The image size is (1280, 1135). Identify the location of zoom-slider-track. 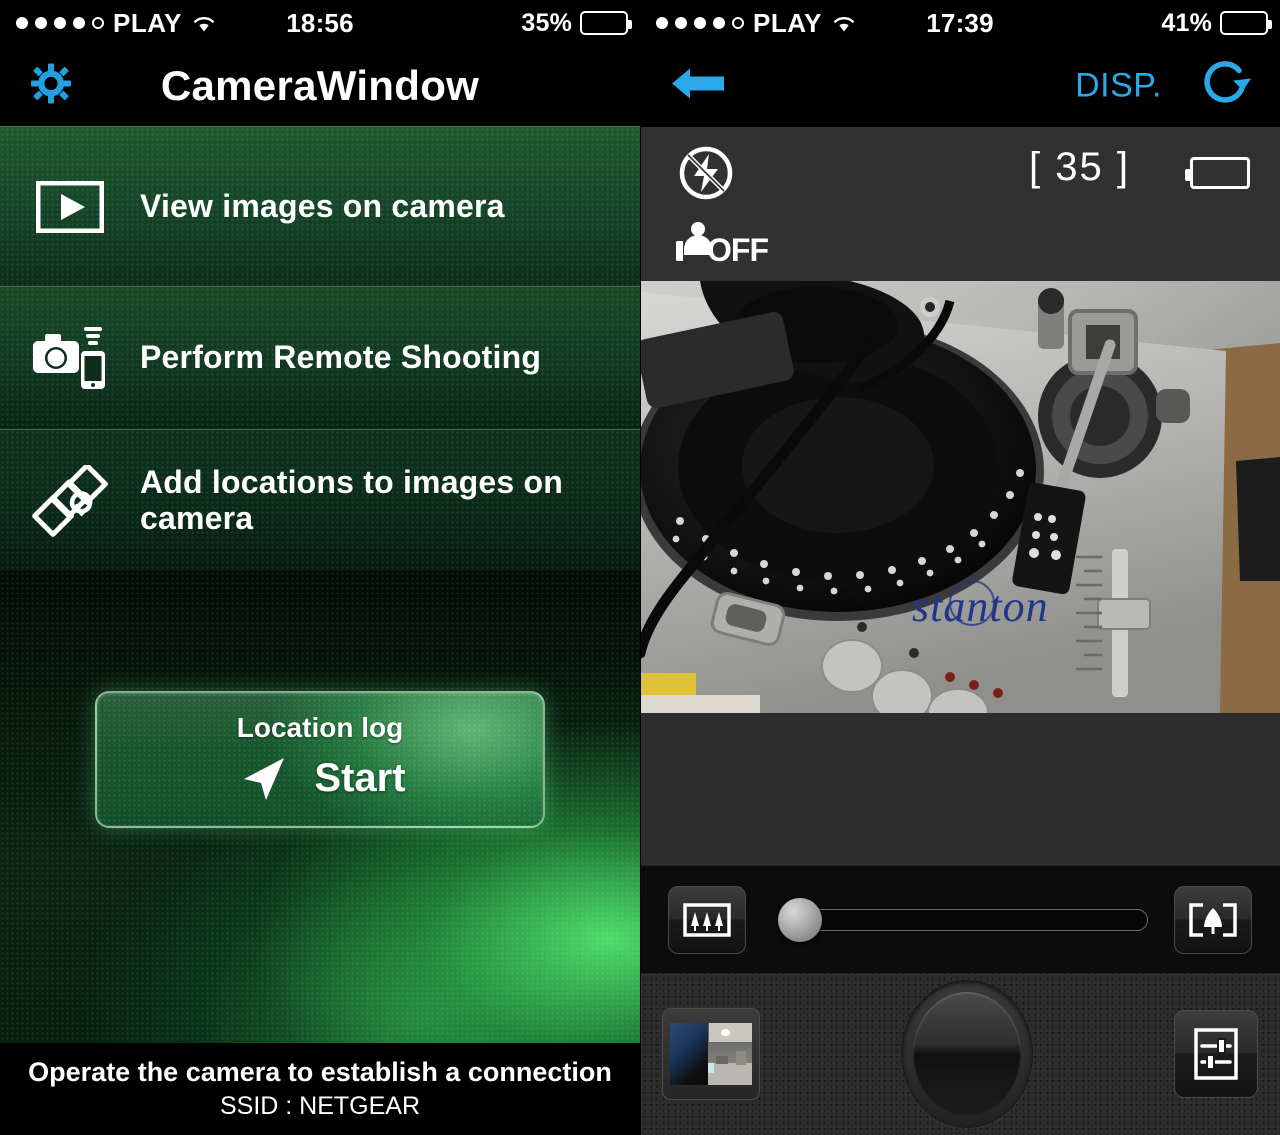
(978, 919).